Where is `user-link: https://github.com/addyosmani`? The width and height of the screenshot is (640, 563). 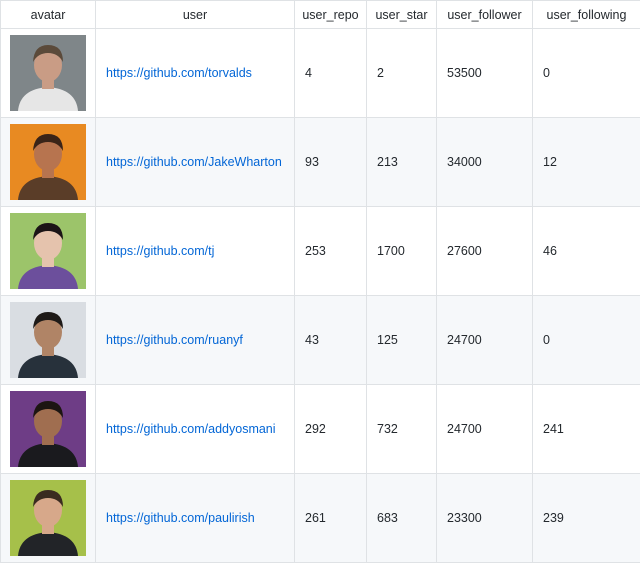 user-link: https://github.com/addyosmani is located at coordinates (191, 429).